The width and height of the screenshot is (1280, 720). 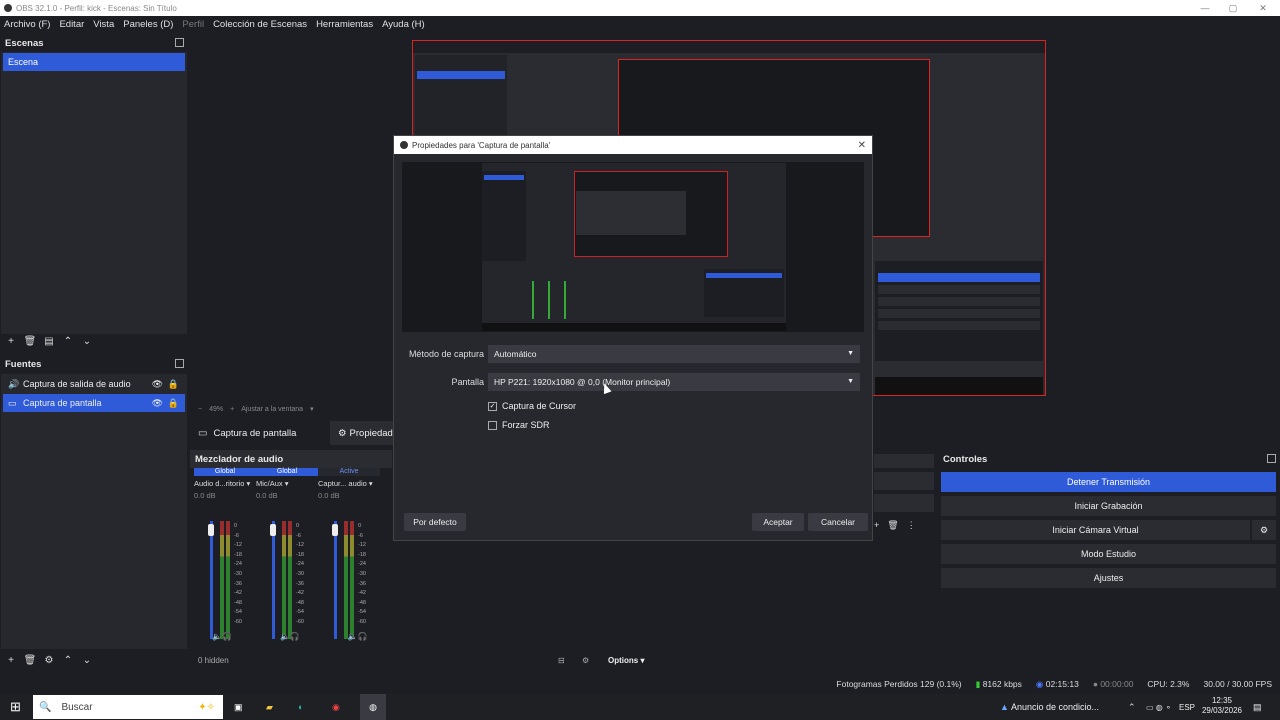 What do you see at coordinates (225, 483) in the screenshot?
I see `channel-name-dropdown: Audio d...ritorio ▾` at bounding box center [225, 483].